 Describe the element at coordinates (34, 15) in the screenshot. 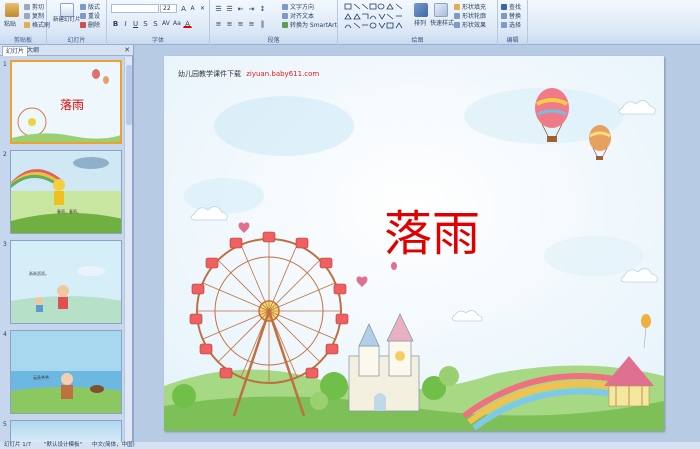

I see `copy-button: 复制` at that location.